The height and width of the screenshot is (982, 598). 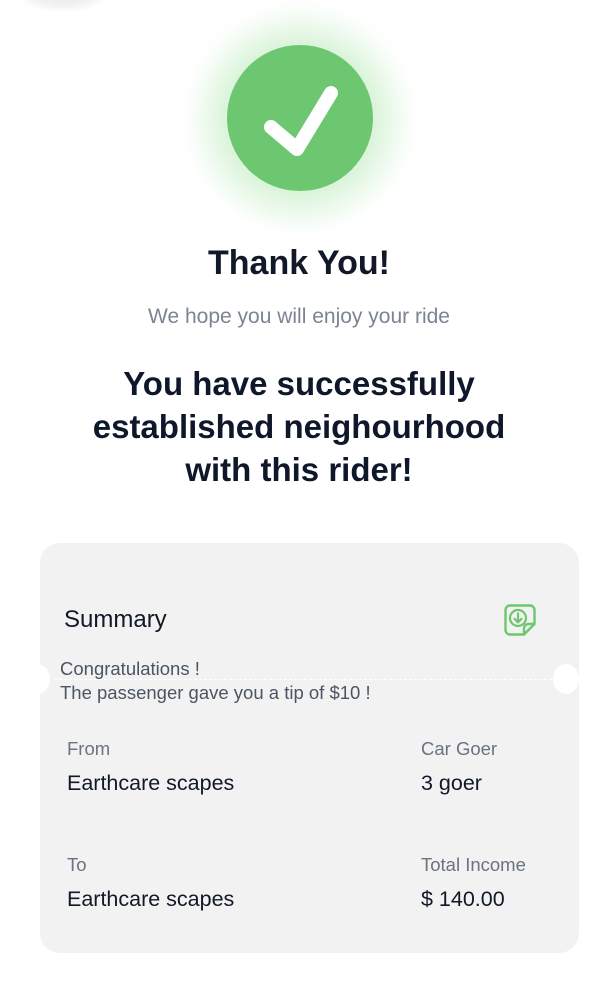 What do you see at coordinates (151, 783) in the screenshot?
I see `from-value: Earthcare scapes` at bounding box center [151, 783].